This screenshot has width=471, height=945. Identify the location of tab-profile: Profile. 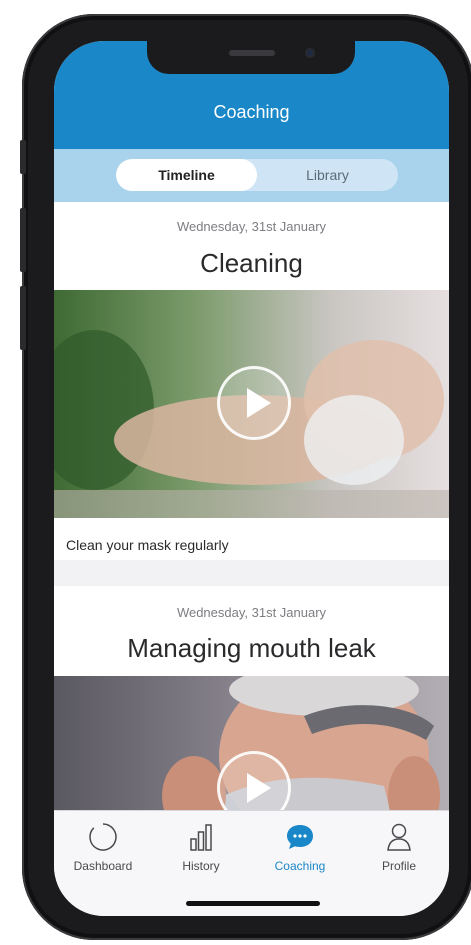
(399, 846).